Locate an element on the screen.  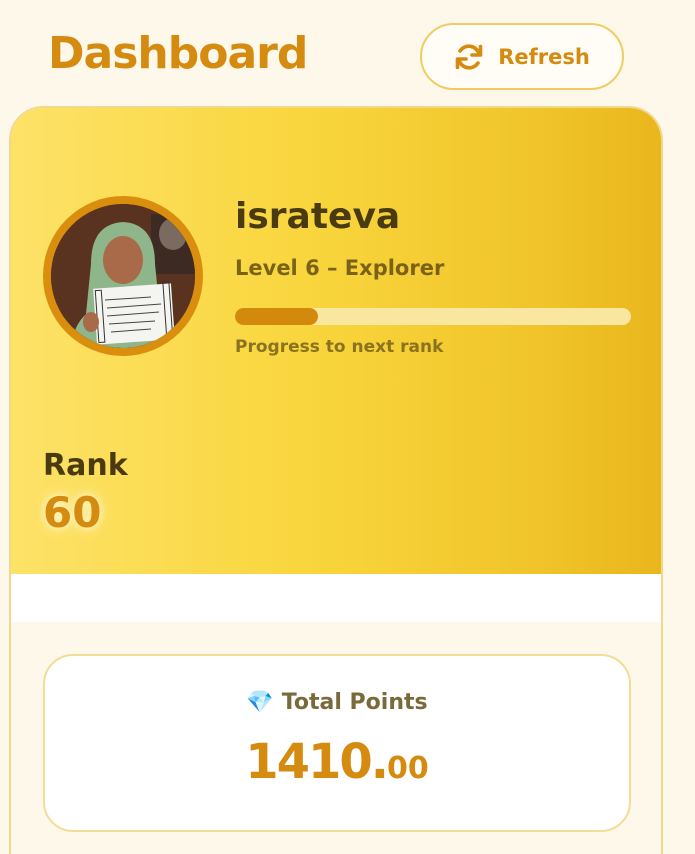
rank-label: Rank is located at coordinates (85, 465).